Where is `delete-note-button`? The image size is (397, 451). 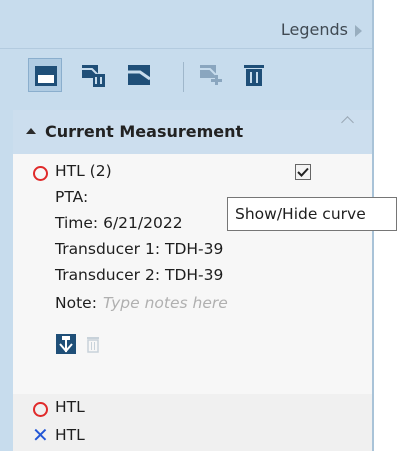 delete-note-button is located at coordinates (93, 344).